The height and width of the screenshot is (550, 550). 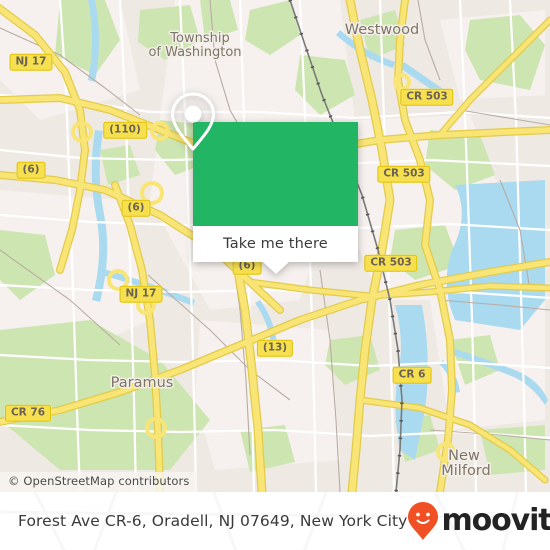 What do you see at coordinates (99, 481) in the screenshot?
I see `map-attribution: © OpenStreetMap contributors` at bounding box center [99, 481].